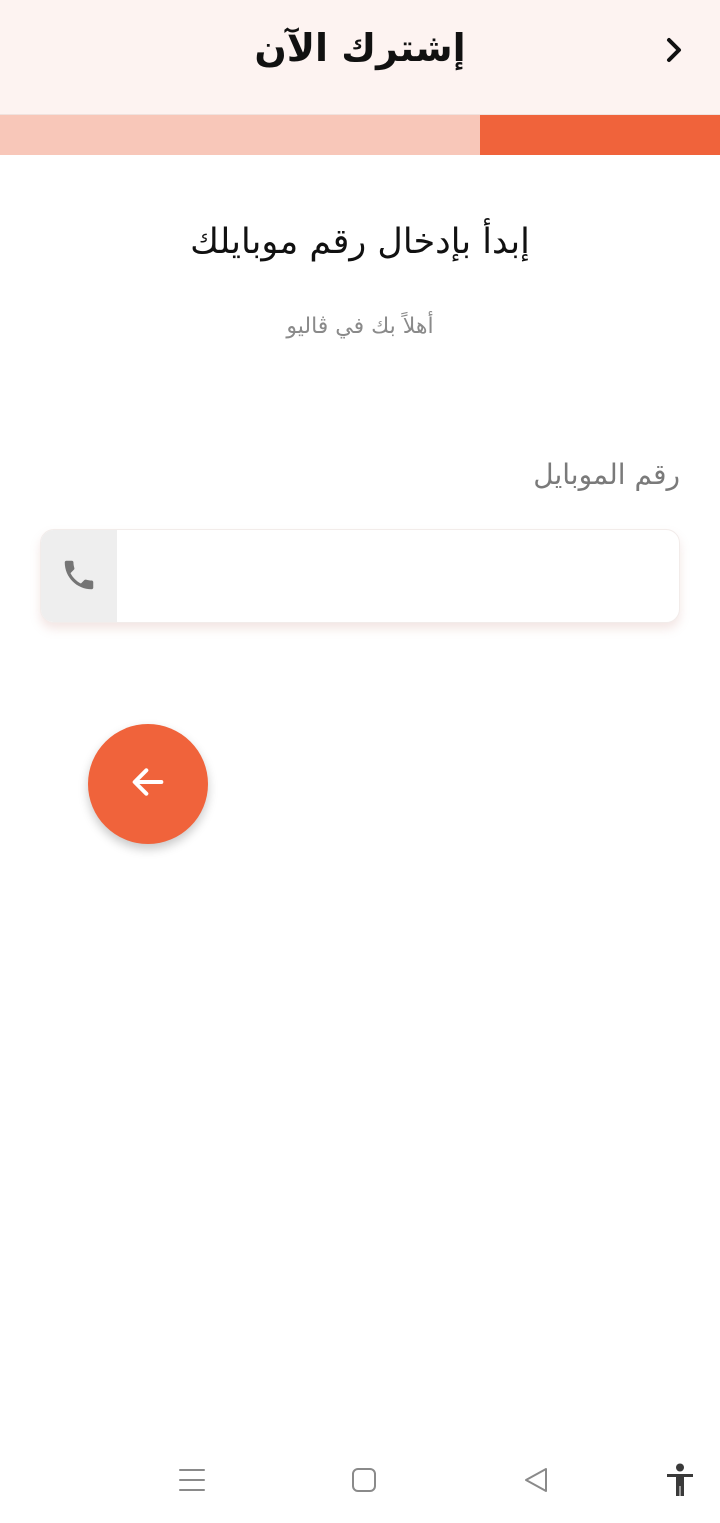 Image resolution: width=720 pixels, height=1523 pixels. Describe the element at coordinates (398, 576) in the screenshot. I see `phone-input` at that location.